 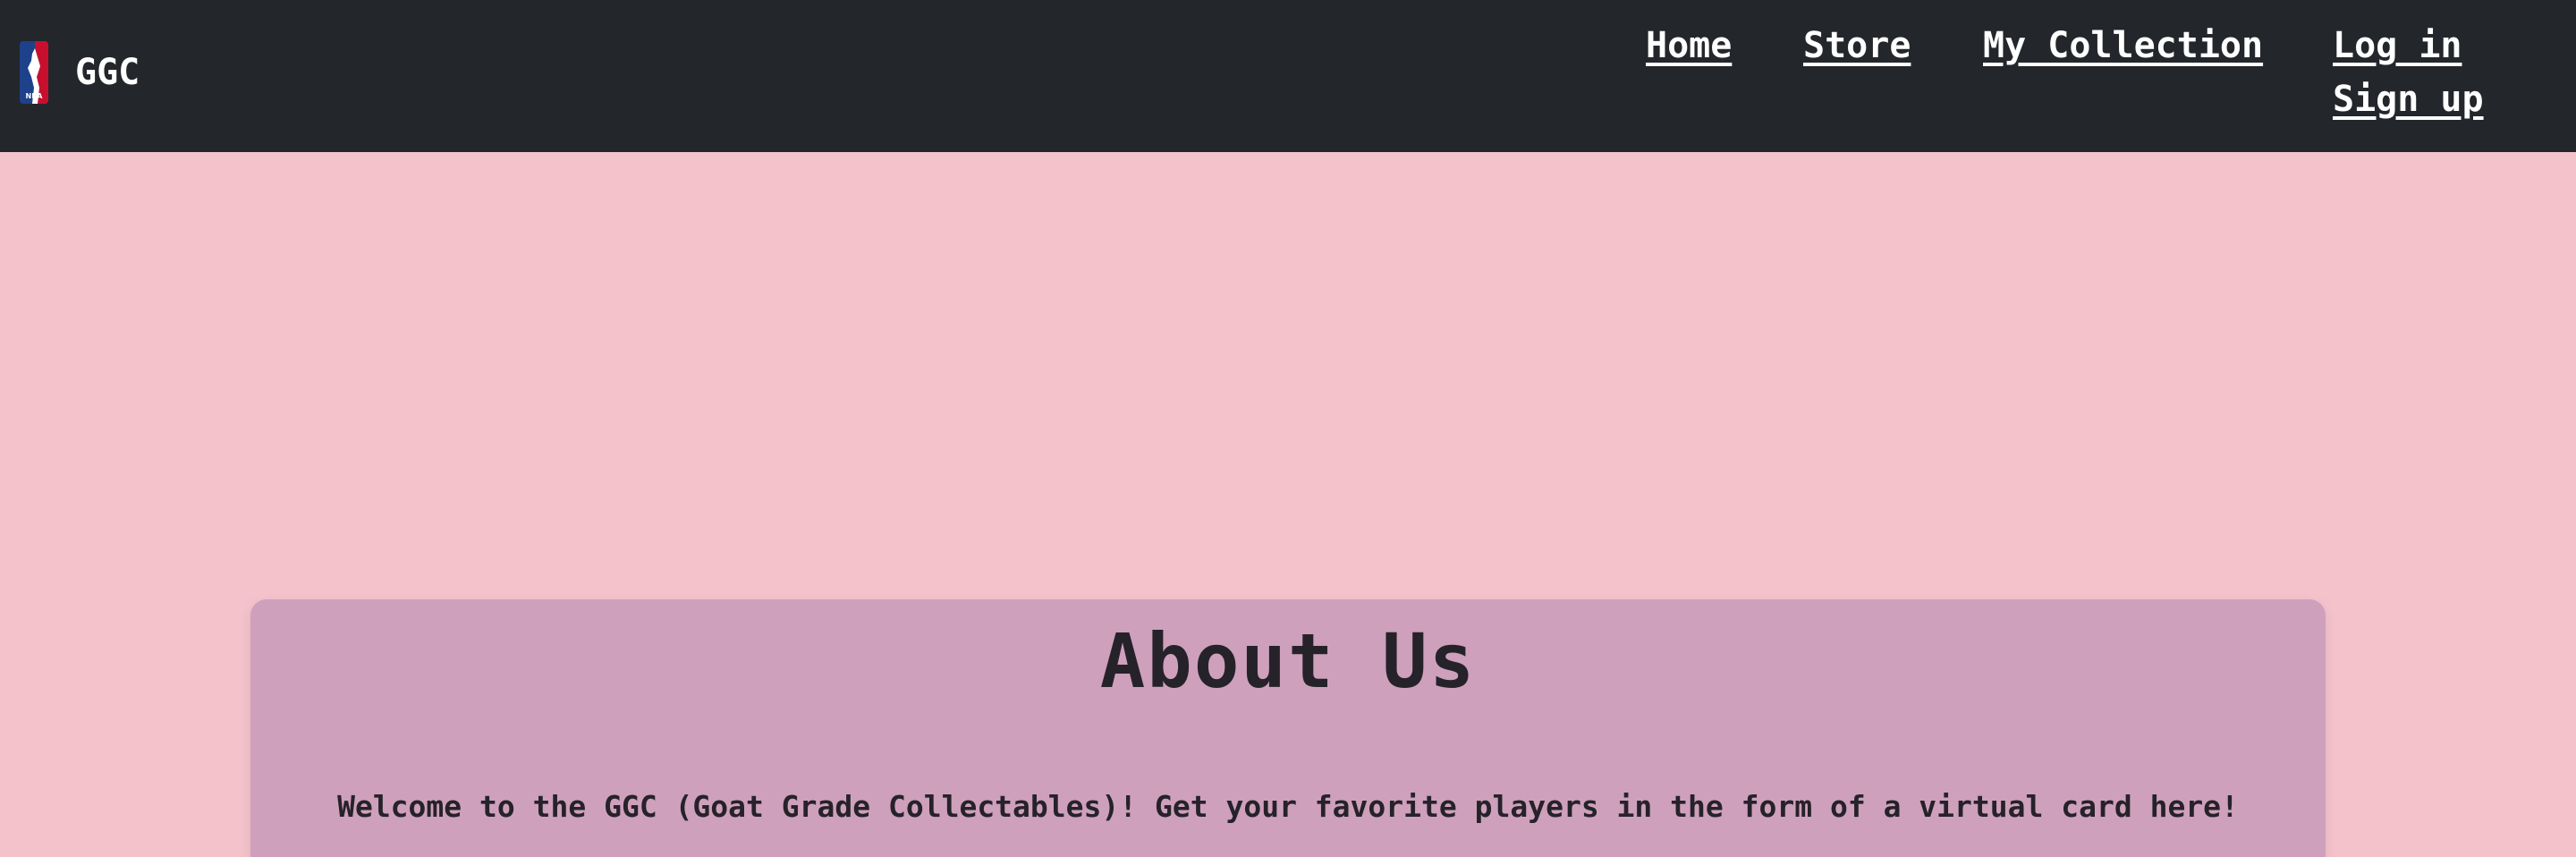 I want to click on svg-text: NBA, so click(x=35, y=96).